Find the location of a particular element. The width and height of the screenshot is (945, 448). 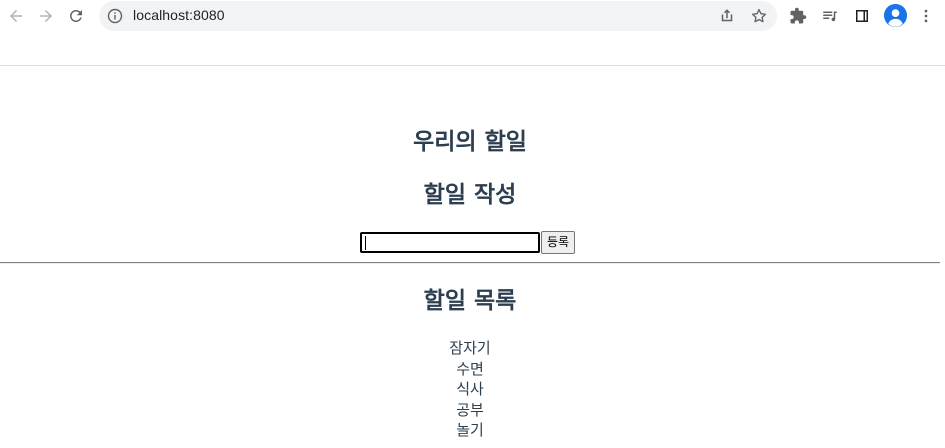

more-menu-icon is located at coordinates (926, 16).